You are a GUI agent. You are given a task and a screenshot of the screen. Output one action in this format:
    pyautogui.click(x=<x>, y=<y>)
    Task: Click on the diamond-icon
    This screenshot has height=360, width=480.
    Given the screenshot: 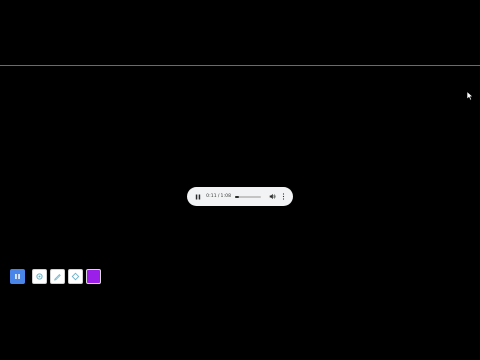 What is the action you would take?
    pyautogui.click(x=75, y=276)
    